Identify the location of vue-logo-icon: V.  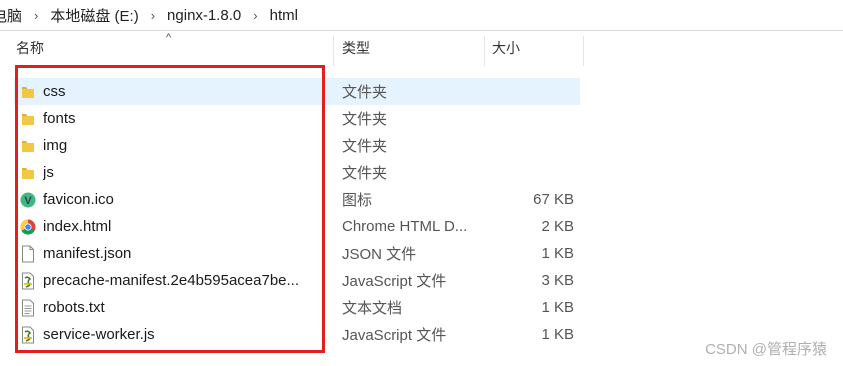
(28, 200).